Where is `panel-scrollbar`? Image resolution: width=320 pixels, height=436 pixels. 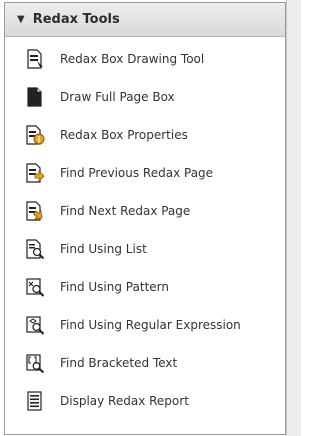 panel-scrollbar is located at coordinates (293, 218).